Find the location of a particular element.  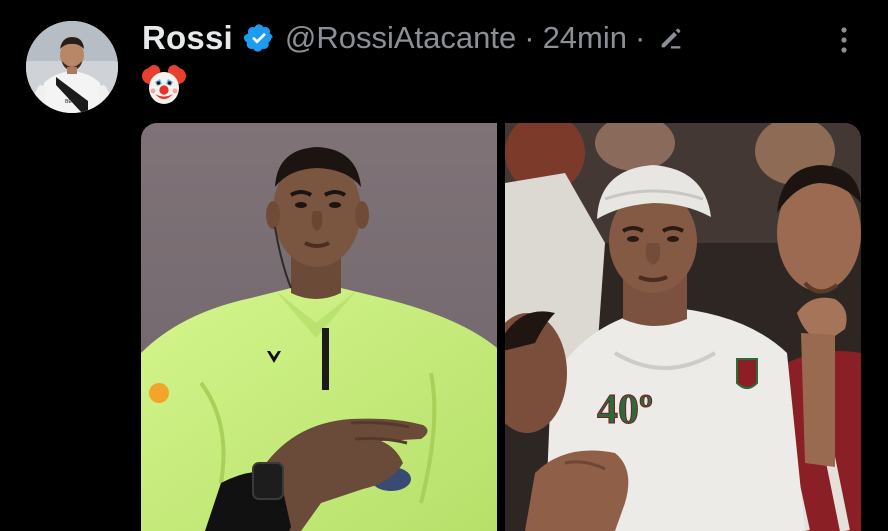

post-text is located at coordinates (164, 85).